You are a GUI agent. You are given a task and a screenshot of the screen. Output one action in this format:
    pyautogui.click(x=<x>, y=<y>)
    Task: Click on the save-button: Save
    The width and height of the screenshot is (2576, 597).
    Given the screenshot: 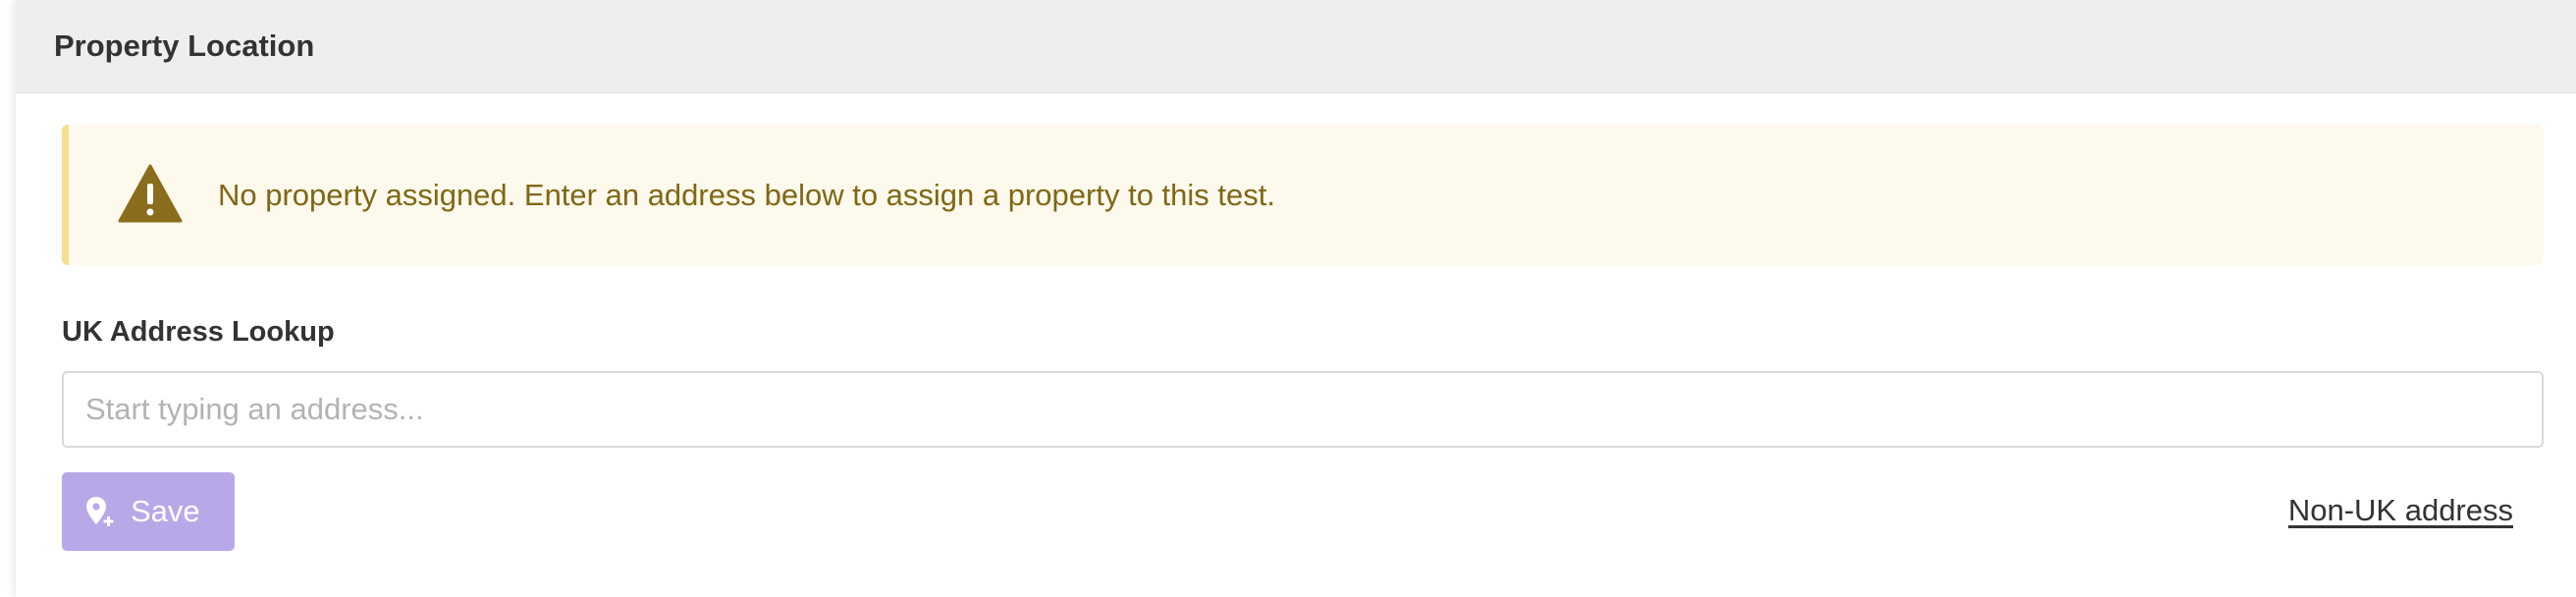 What is the action you would take?
    pyautogui.click(x=148, y=512)
    